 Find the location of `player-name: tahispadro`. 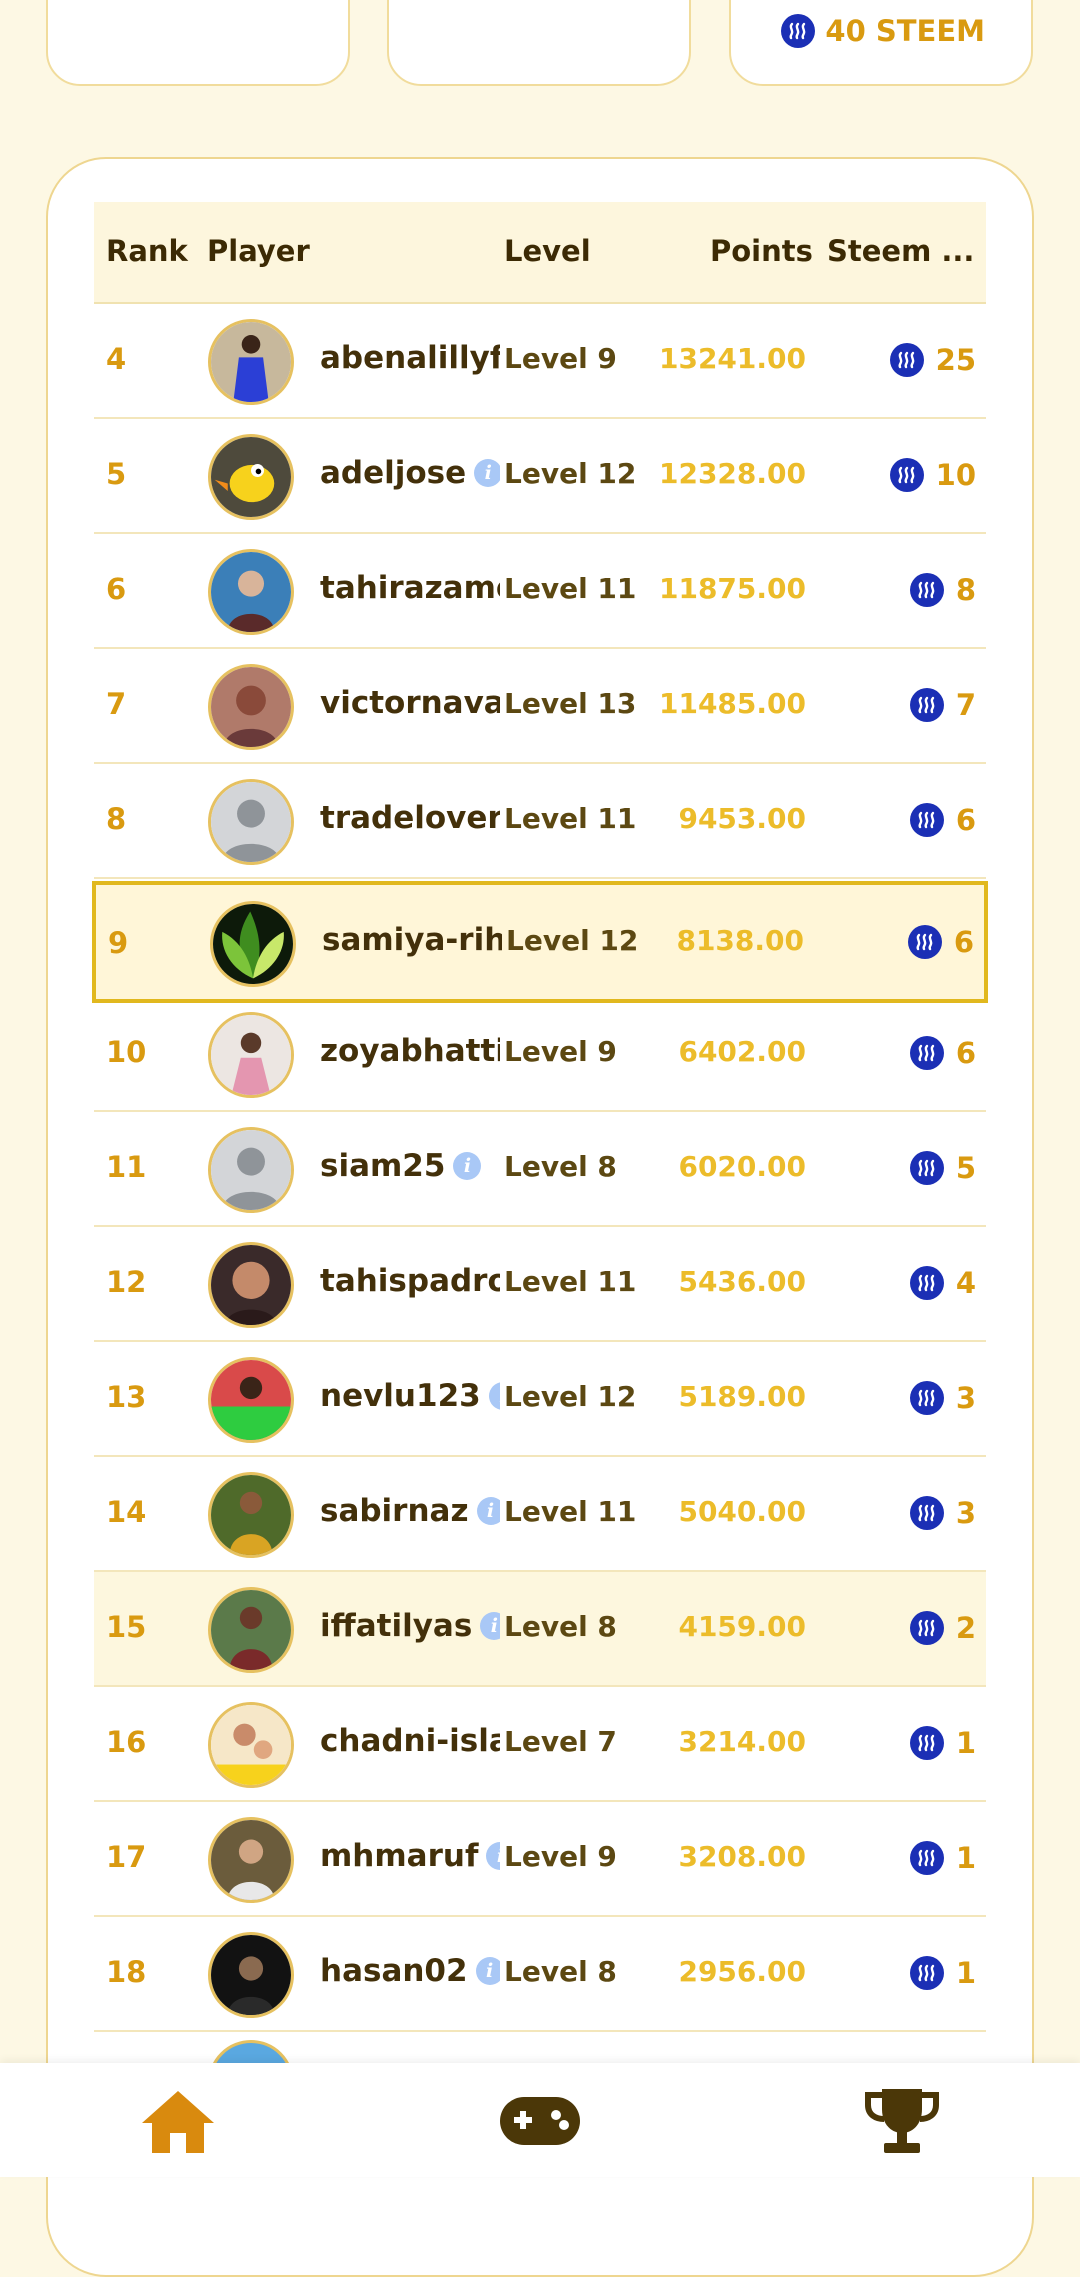

player-name: tahispadro is located at coordinates (410, 1281).